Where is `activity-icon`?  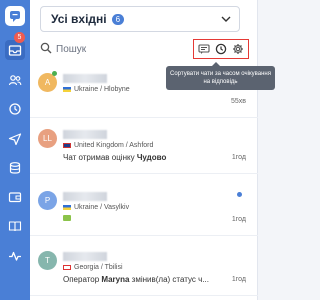 activity-icon is located at coordinates (15, 256).